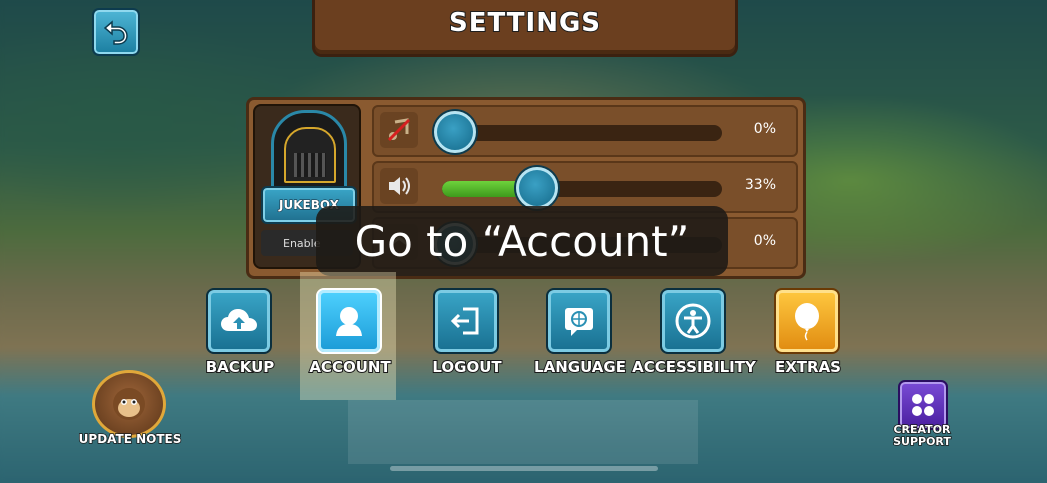 This screenshot has height=483, width=1047. Describe the element at coordinates (807, 321) in the screenshot. I see `balloon-icon` at that location.